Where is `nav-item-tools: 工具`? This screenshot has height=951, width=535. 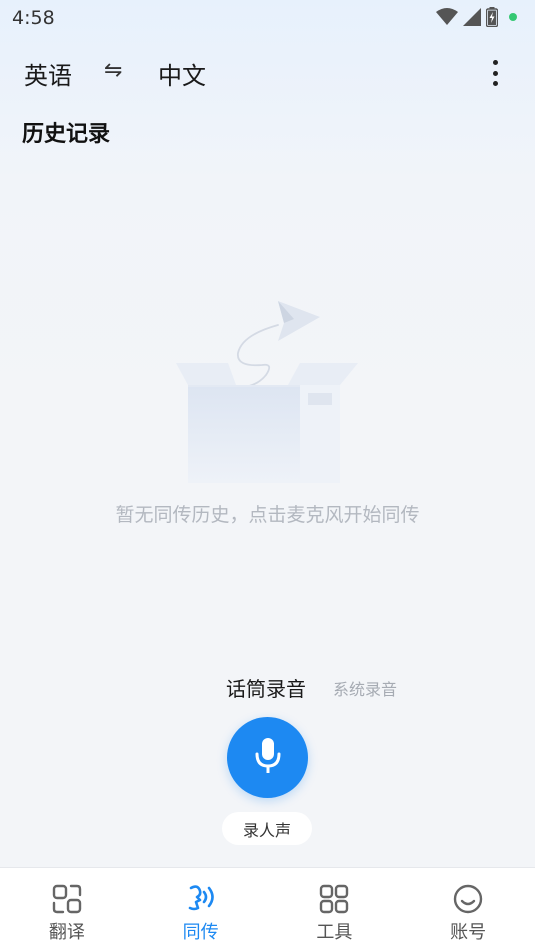
nav-item-tools: 工具 is located at coordinates (335, 909).